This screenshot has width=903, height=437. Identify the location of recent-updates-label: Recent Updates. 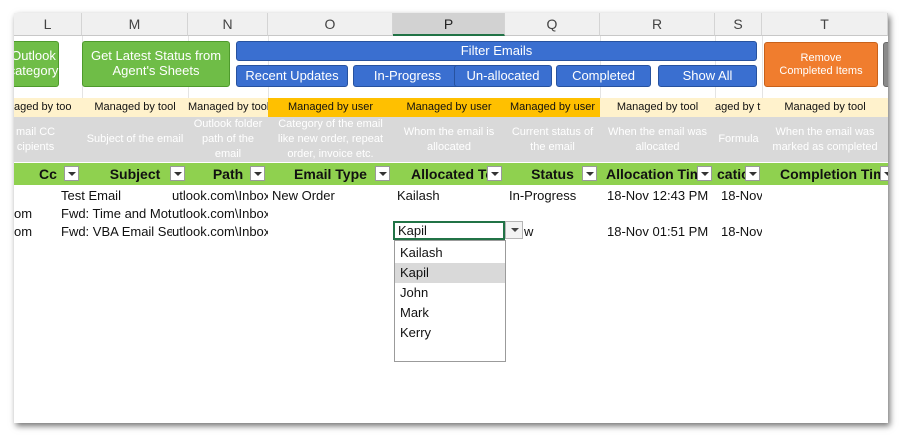
(292, 75).